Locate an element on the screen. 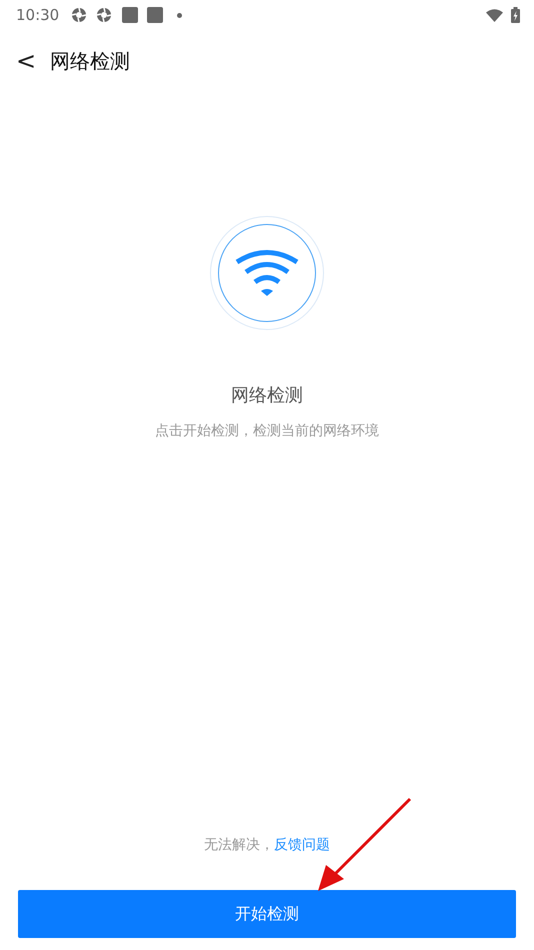  dot-icon is located at coordinates (179, 15).